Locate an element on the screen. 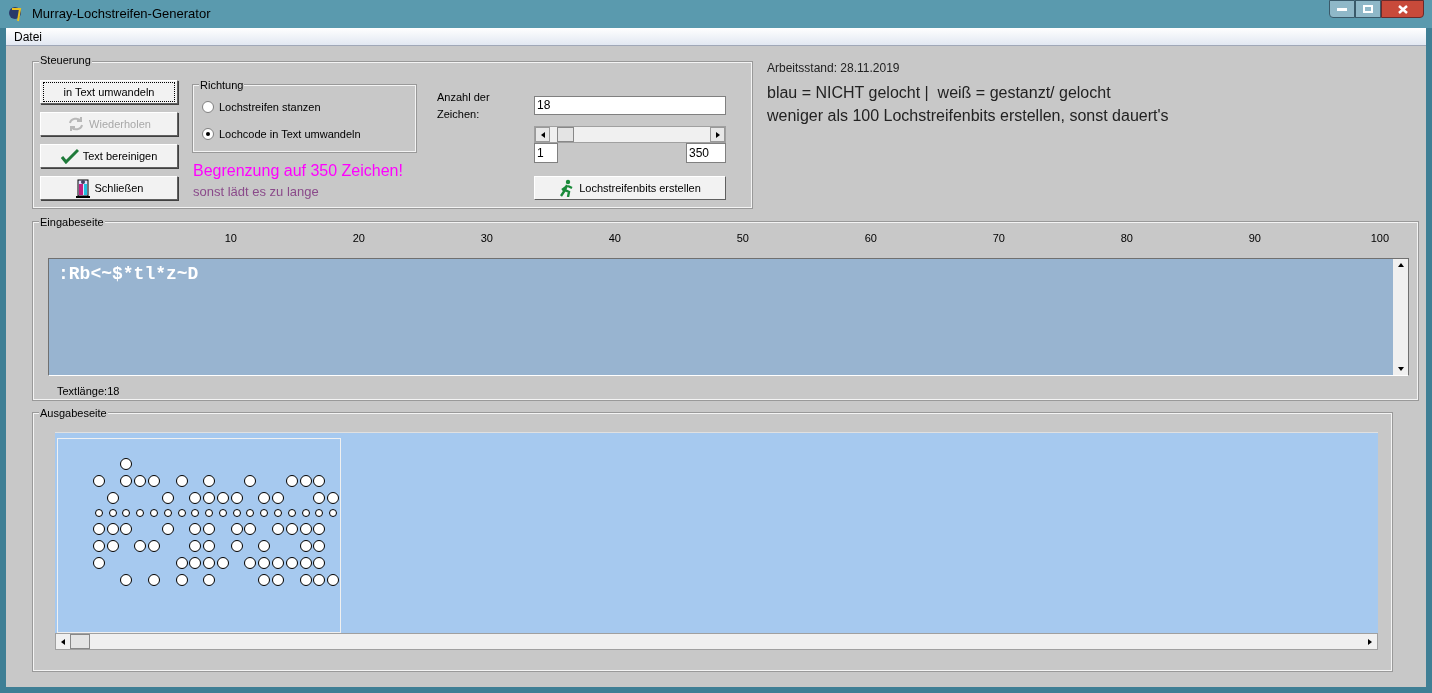 This screenshot has width=1432, height=693. horizontal-scrollbar is located at coordinates (716, 641).